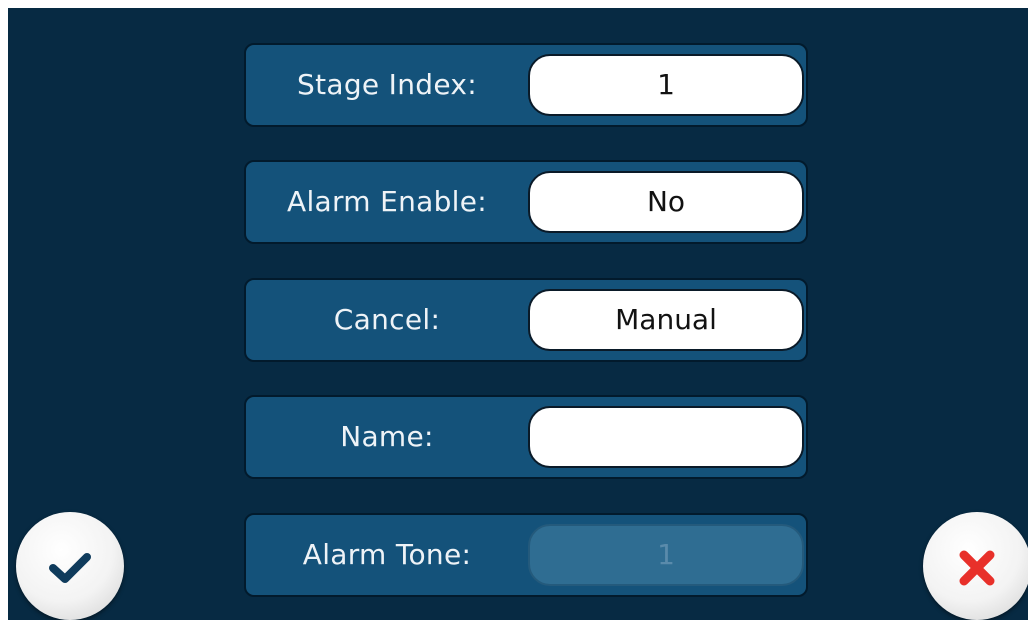 Image resolution: width=1036 pixels, height=628 pixels. Describe the element at coordinates (387, 554) in the screenshot. I see `alarm-tone-label: Alarm Tone:` at that location.